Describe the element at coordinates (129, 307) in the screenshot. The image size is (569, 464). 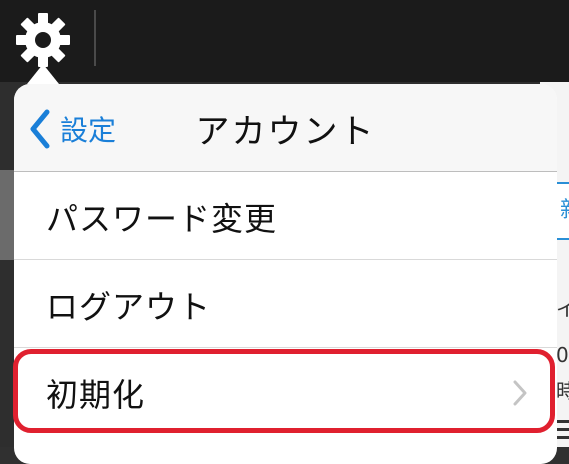
I see `menu-item-label: ログアウト` at that location.